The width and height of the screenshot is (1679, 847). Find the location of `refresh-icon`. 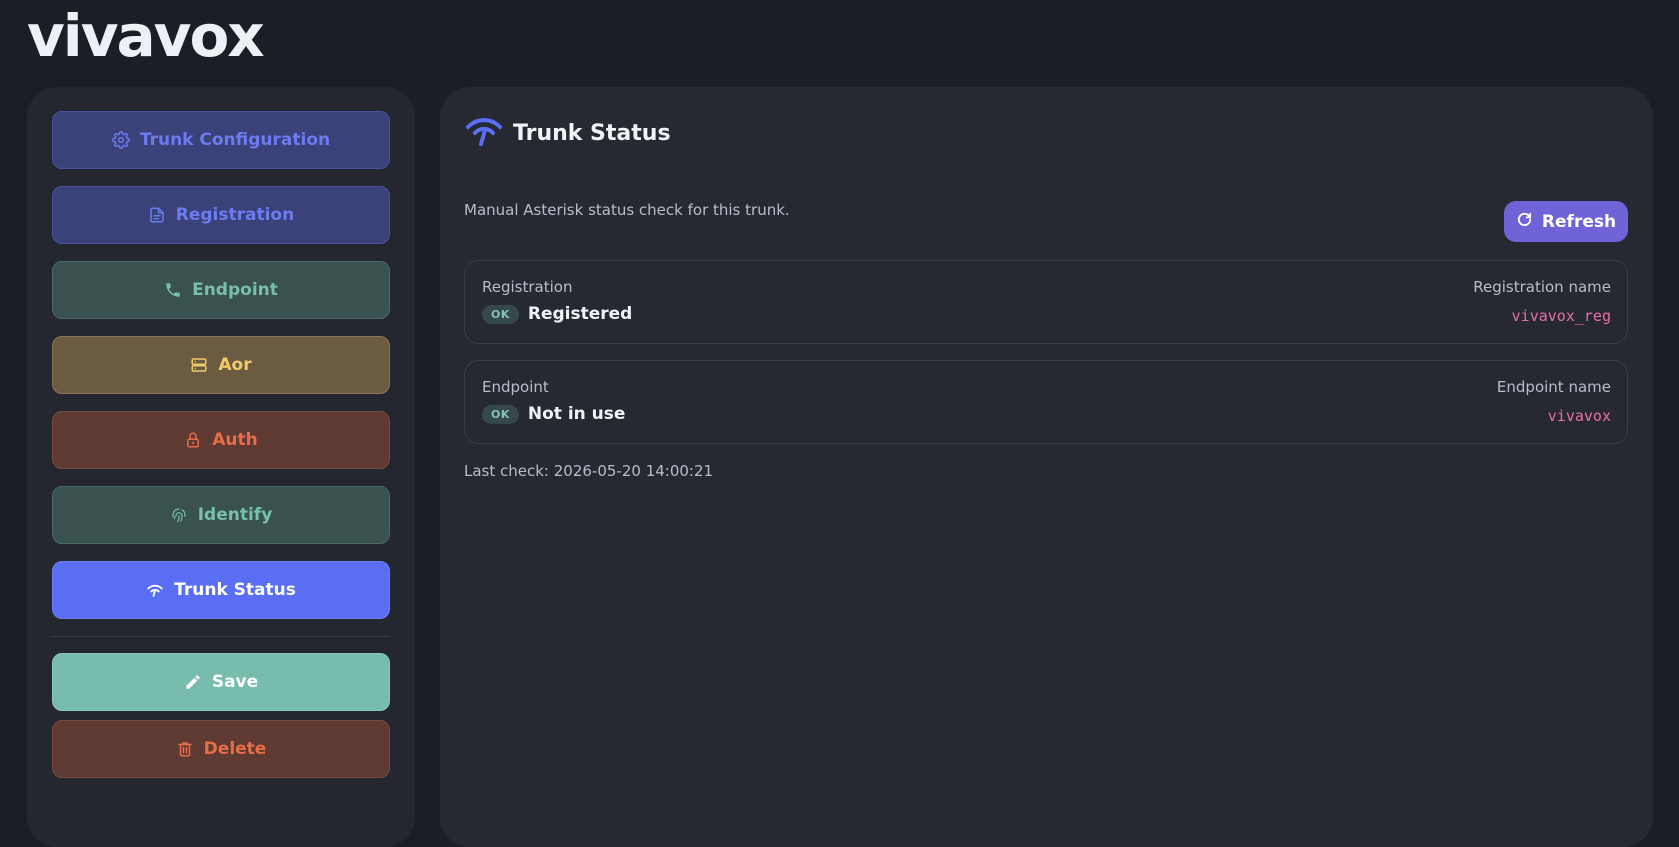

refresh-icon is located at coordinates (1524, 222).